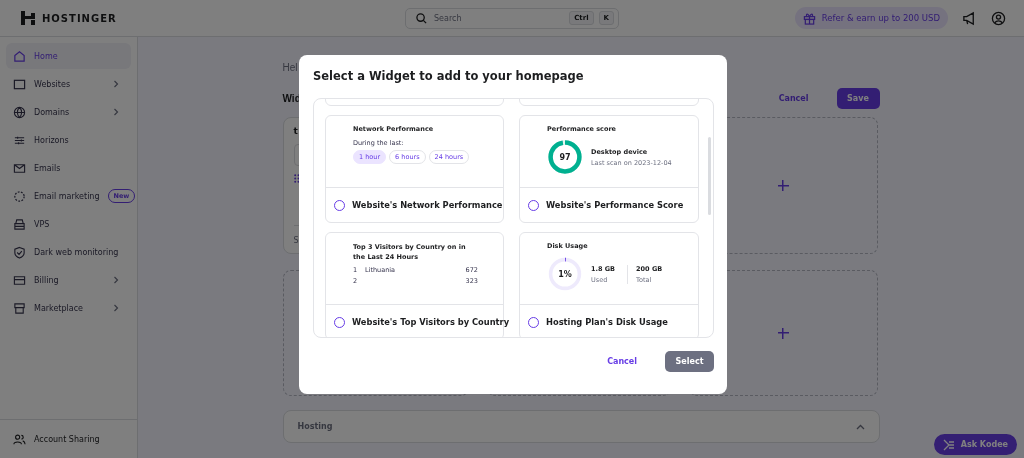 The height and width of the screenshot is (458, 1024). What do you see at coordinates (68, 280) in the screenshot?
I see `sidebar-item: Billing` at bounding box center [68, 280].